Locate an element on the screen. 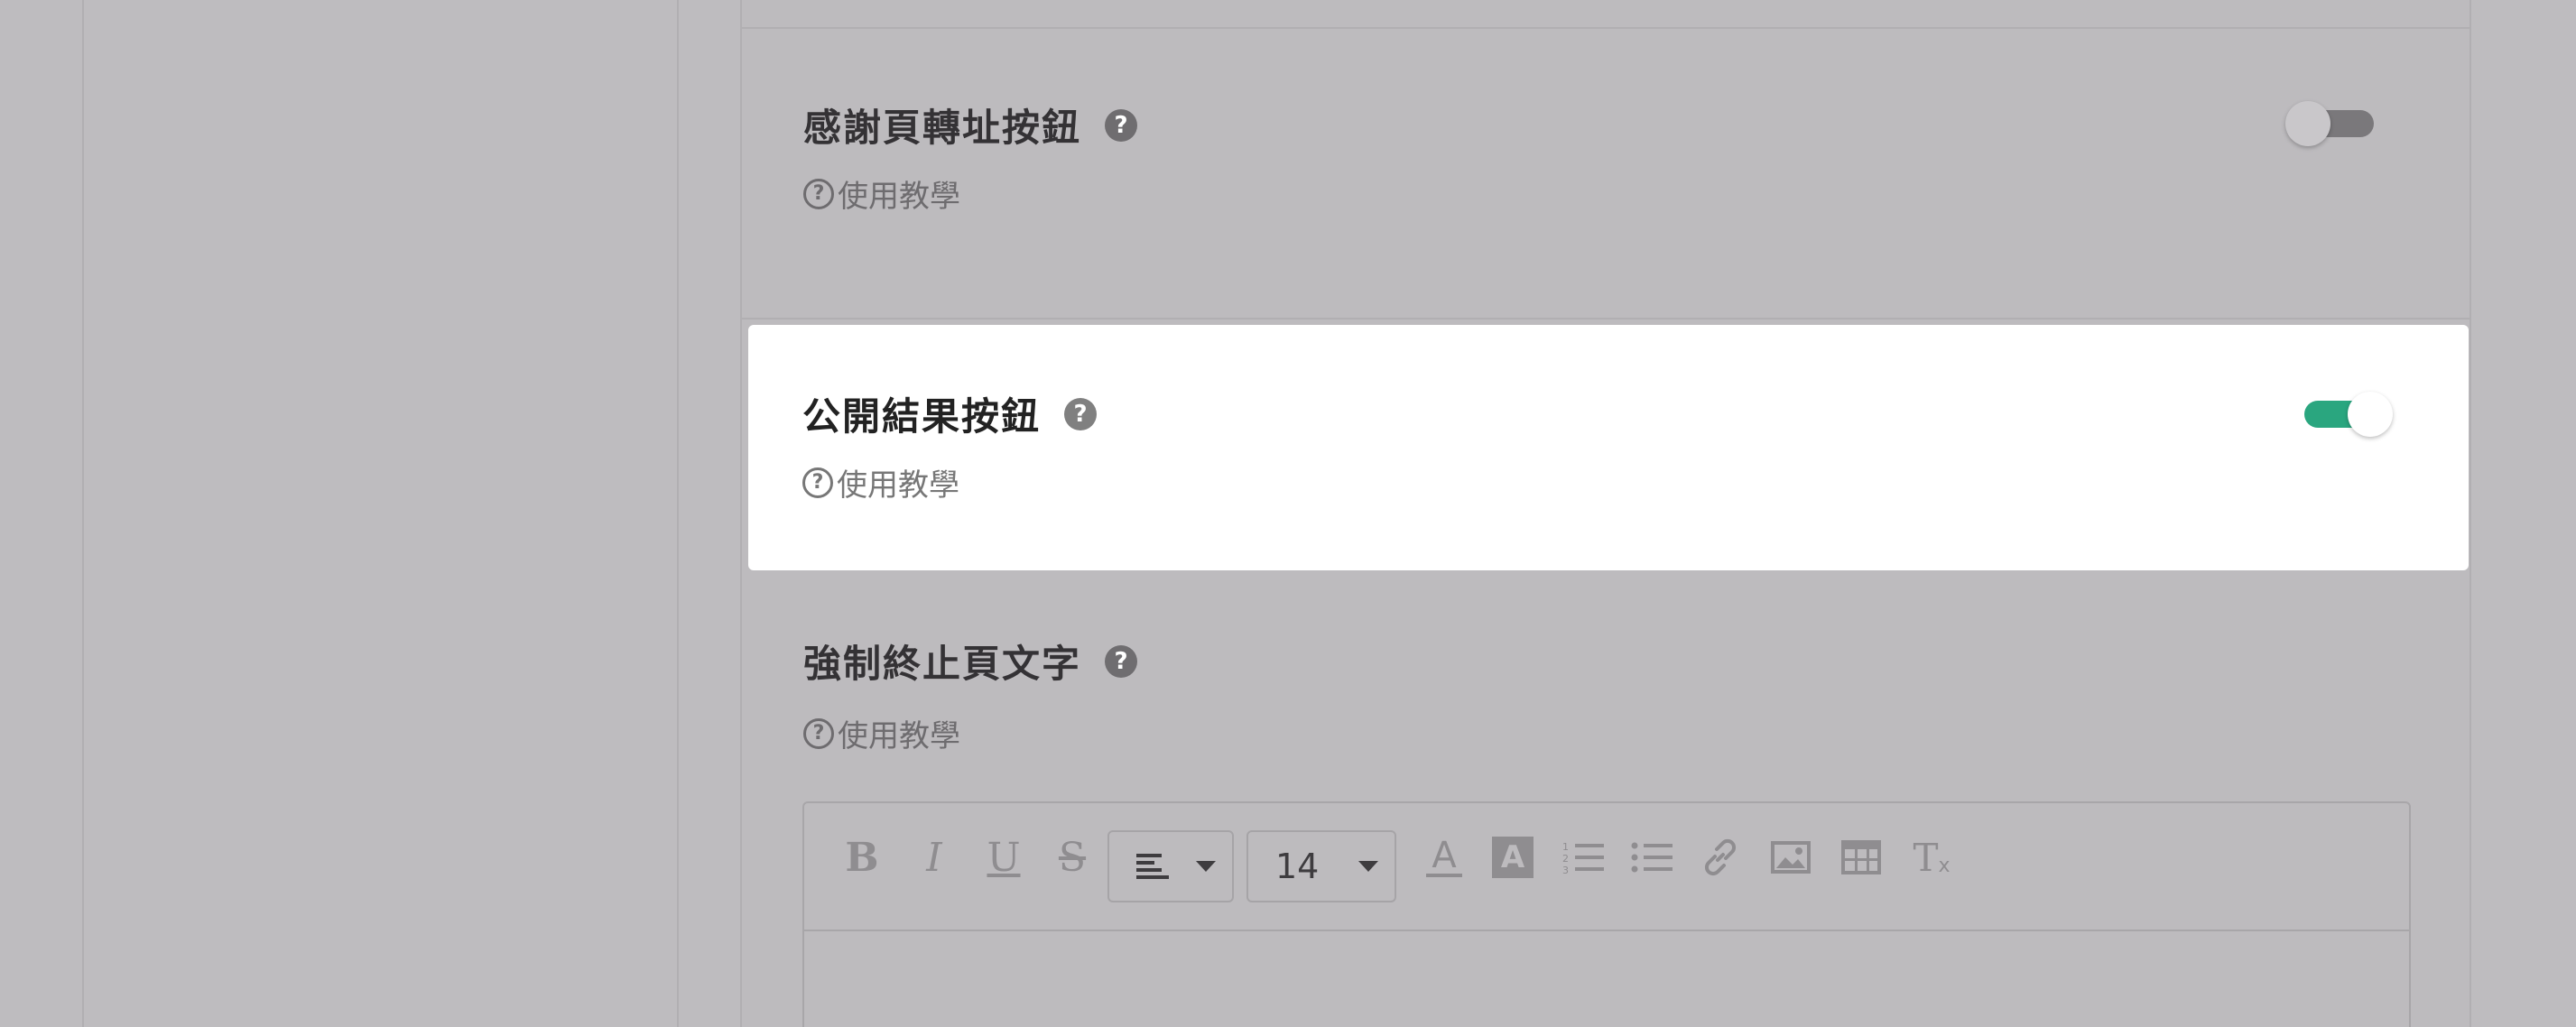  setting-title: 感謝頁轉址按鈕 is located at coordinates (943, 128).